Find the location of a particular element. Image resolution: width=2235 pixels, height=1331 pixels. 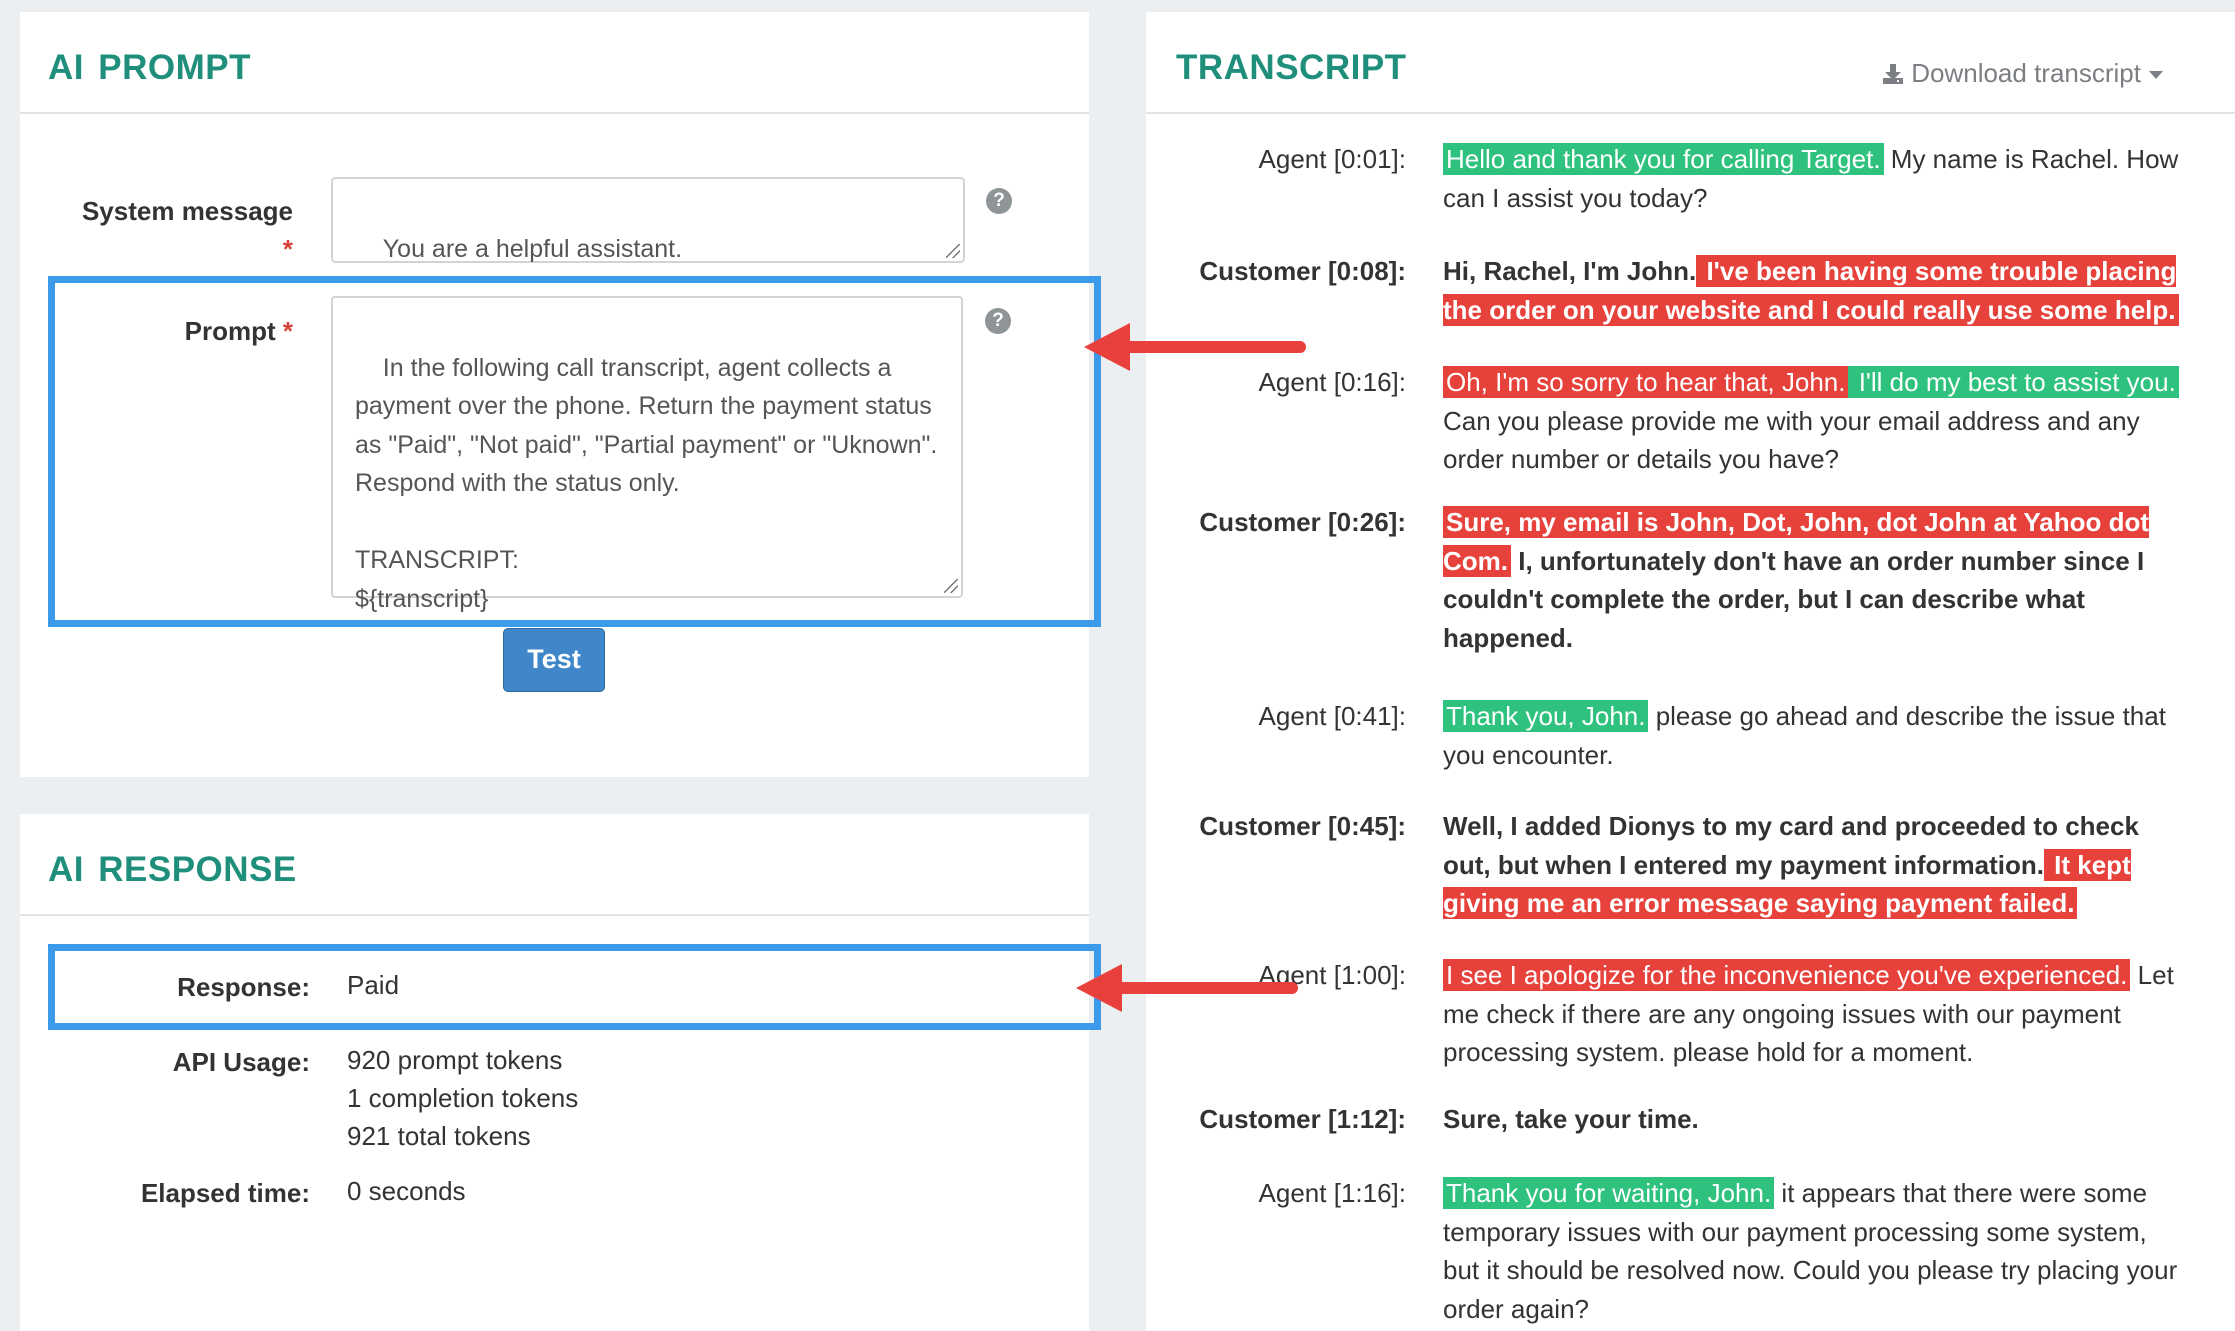

system-message-value: You are a helpful assistant. is located at coordinates (532, 248).